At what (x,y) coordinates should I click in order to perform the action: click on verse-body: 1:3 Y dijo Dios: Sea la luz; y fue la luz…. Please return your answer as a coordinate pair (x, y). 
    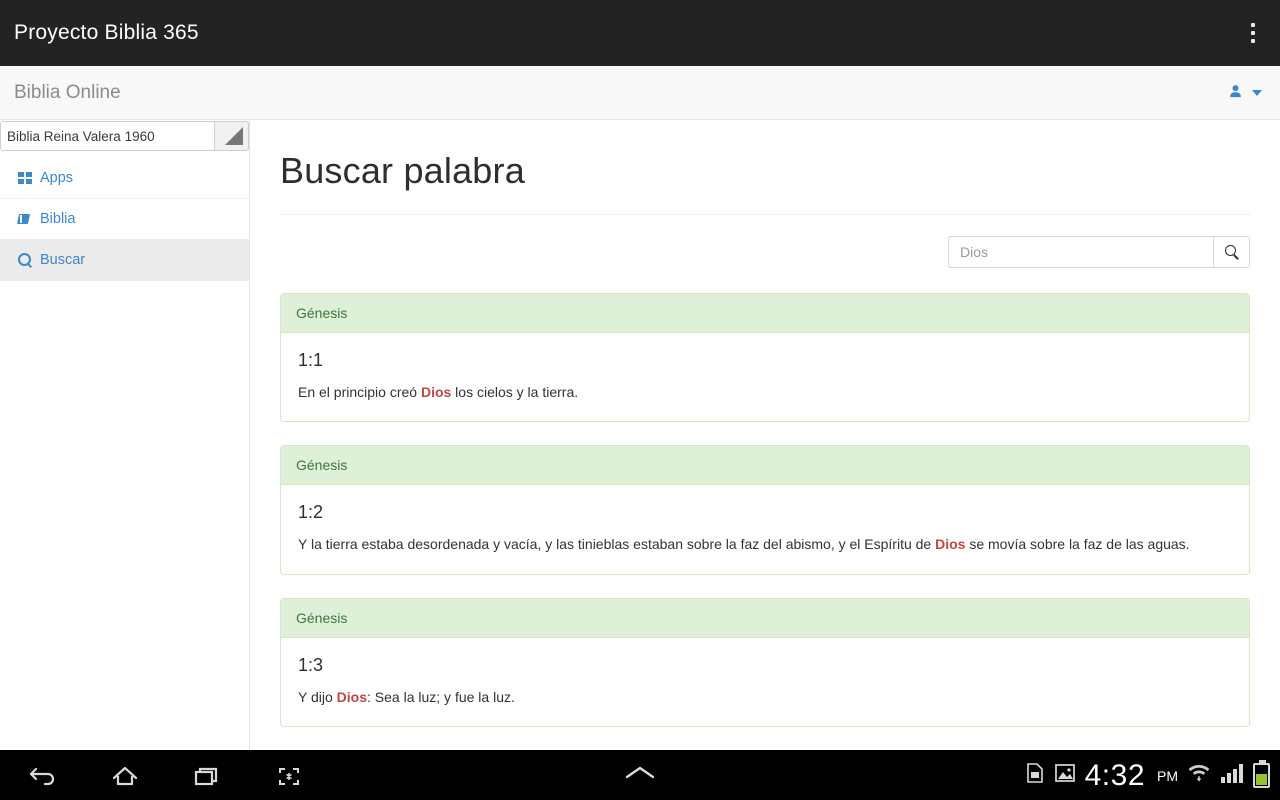
    Looking at the image, I should click on (765, 682).